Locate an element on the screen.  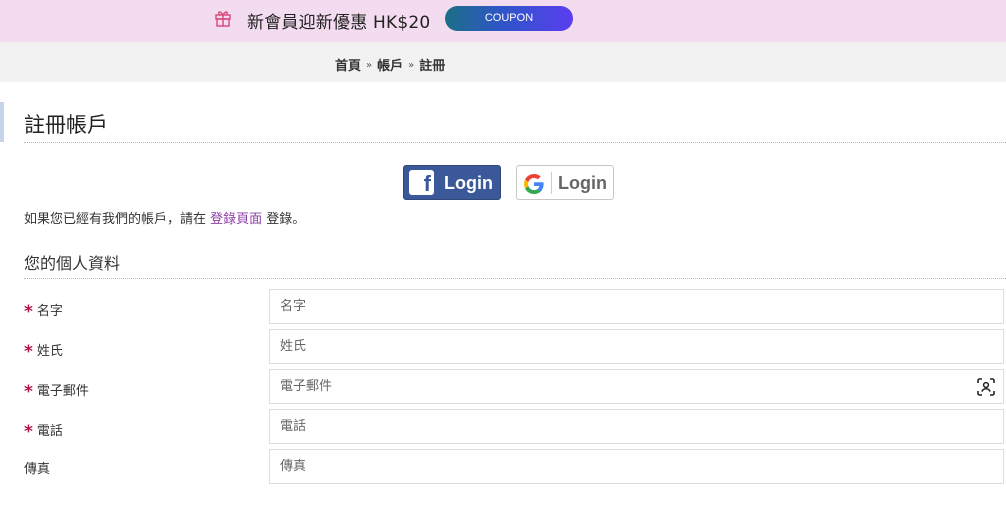
email-label-text: 電子郵件 is located at coordinates (62, 391).